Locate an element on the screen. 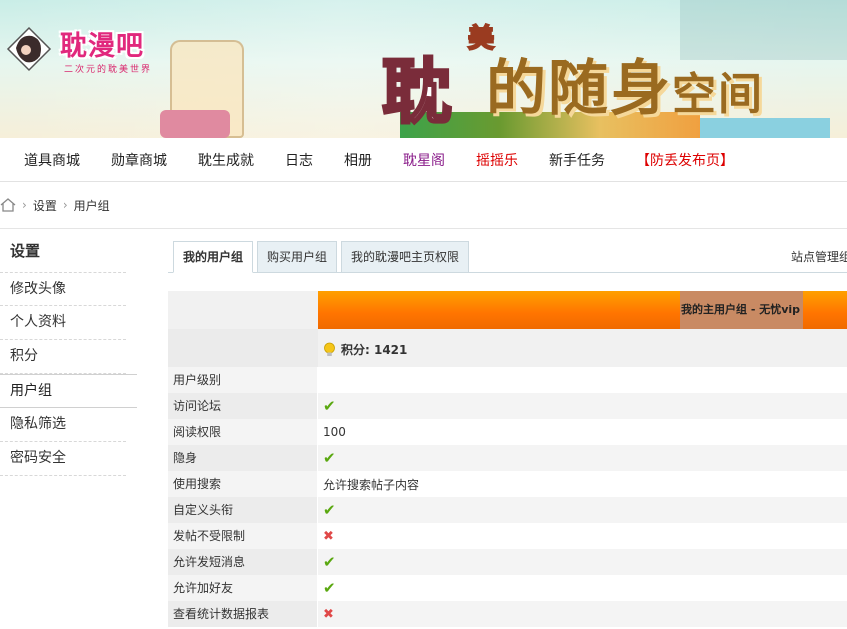  table-row: 隐身 ✔ is located at coordinates (507, 458).